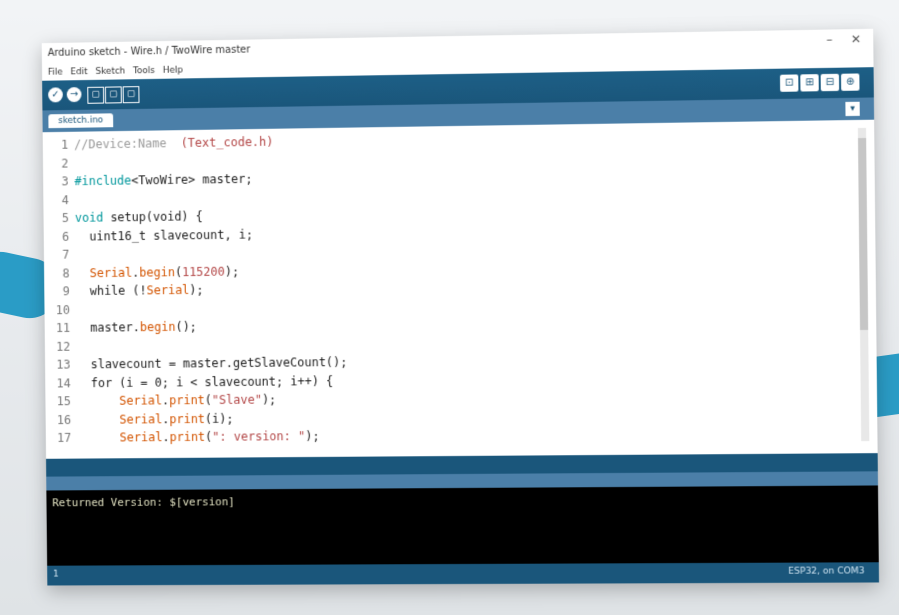  Describe the element at coordinates (63, 382) in the screenshot. I see `line-number: 14` at that location.